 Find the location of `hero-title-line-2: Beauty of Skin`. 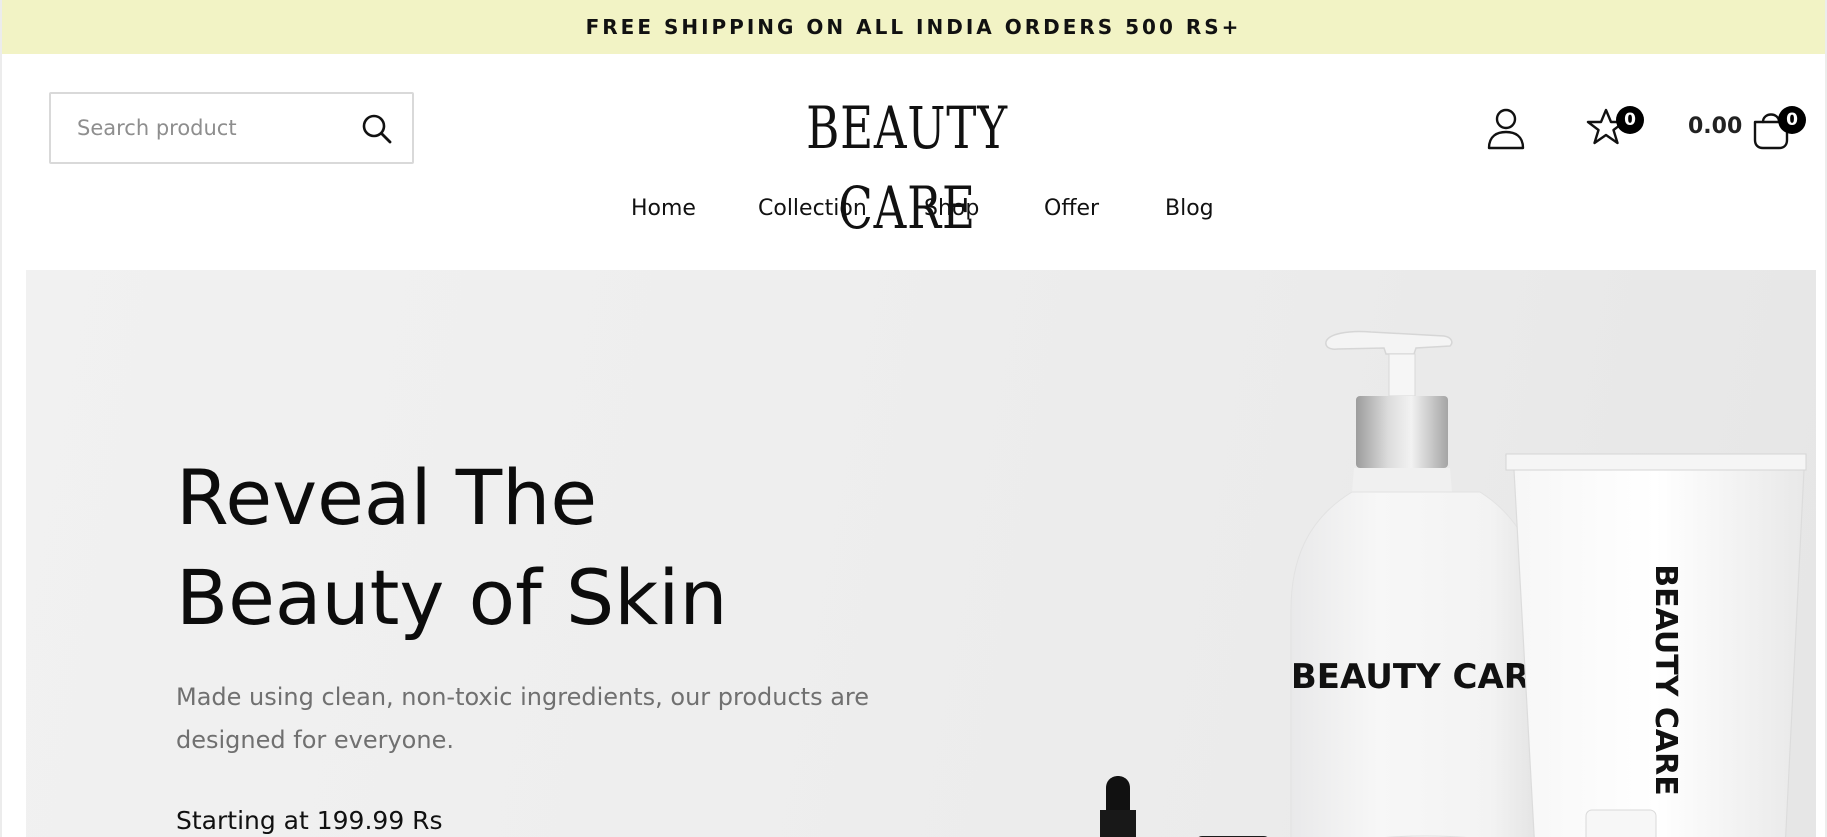

hero-title-line-2: Beauty of Skin is located at coordinates (452, 597).